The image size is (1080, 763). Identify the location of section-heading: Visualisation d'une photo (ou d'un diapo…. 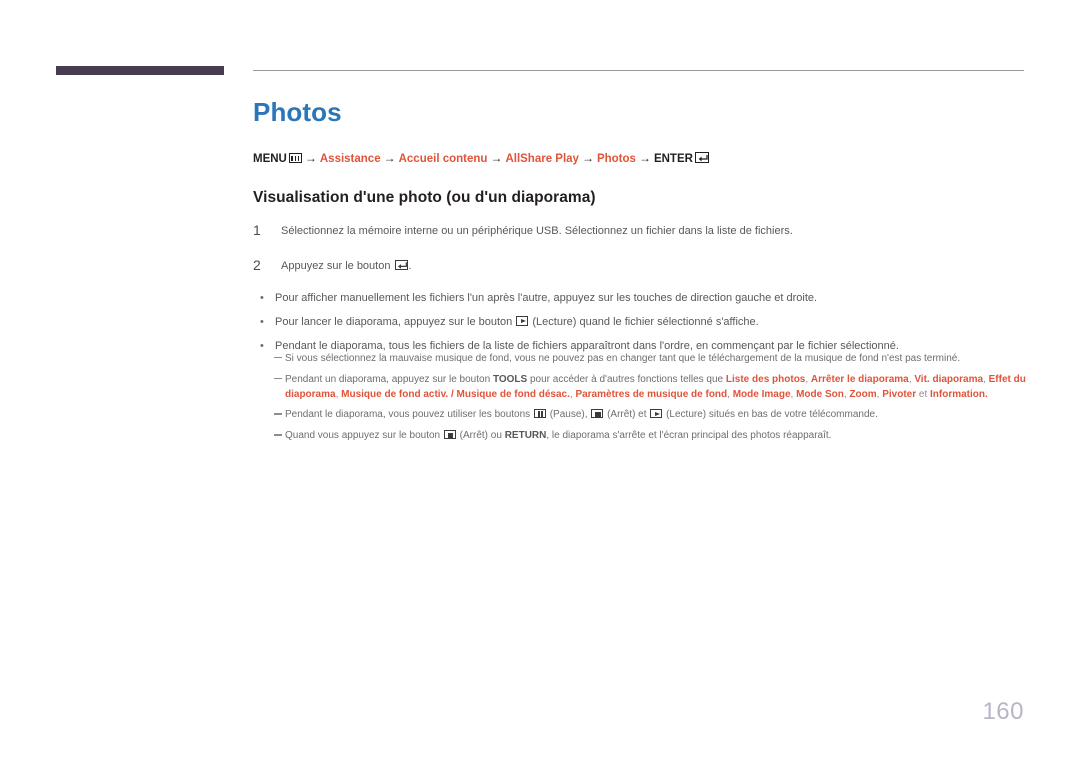
(424, 197).